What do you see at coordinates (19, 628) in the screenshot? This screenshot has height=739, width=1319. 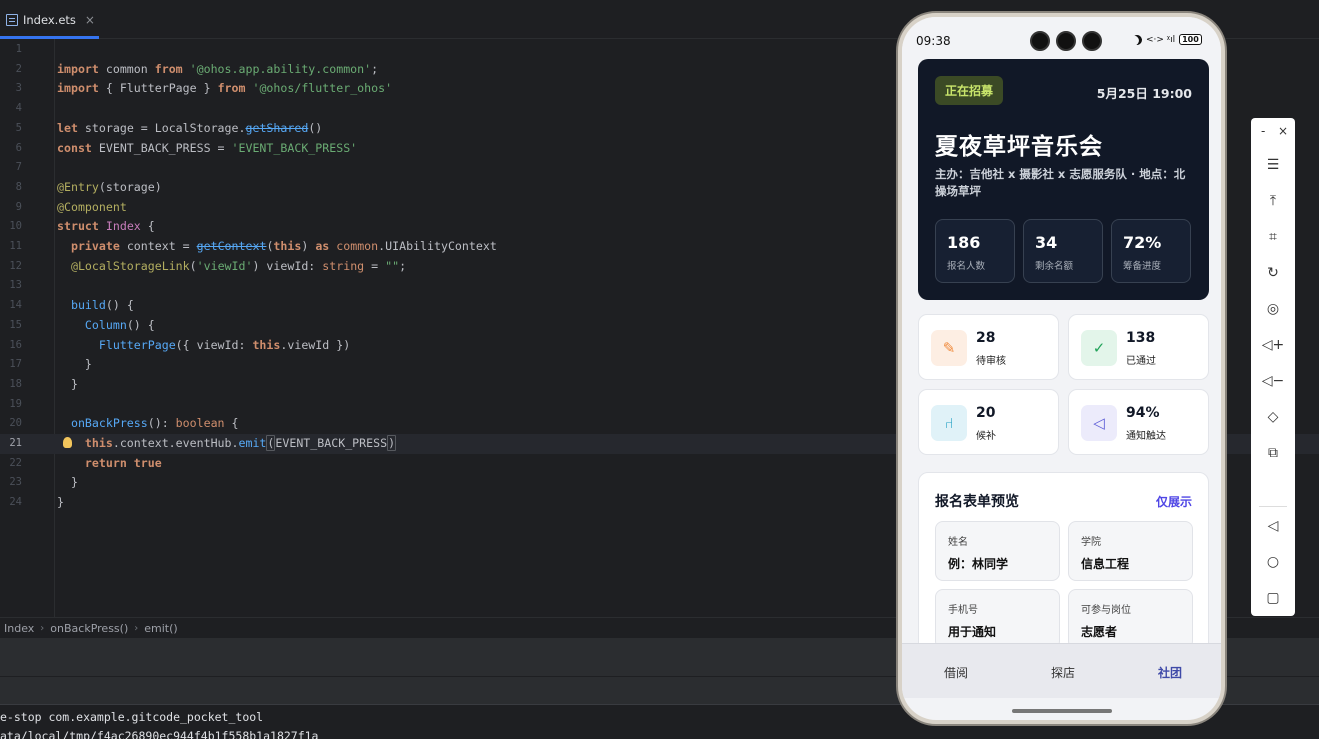 I see `breadcrumb-item: Index` at bounding box center [19, 628].